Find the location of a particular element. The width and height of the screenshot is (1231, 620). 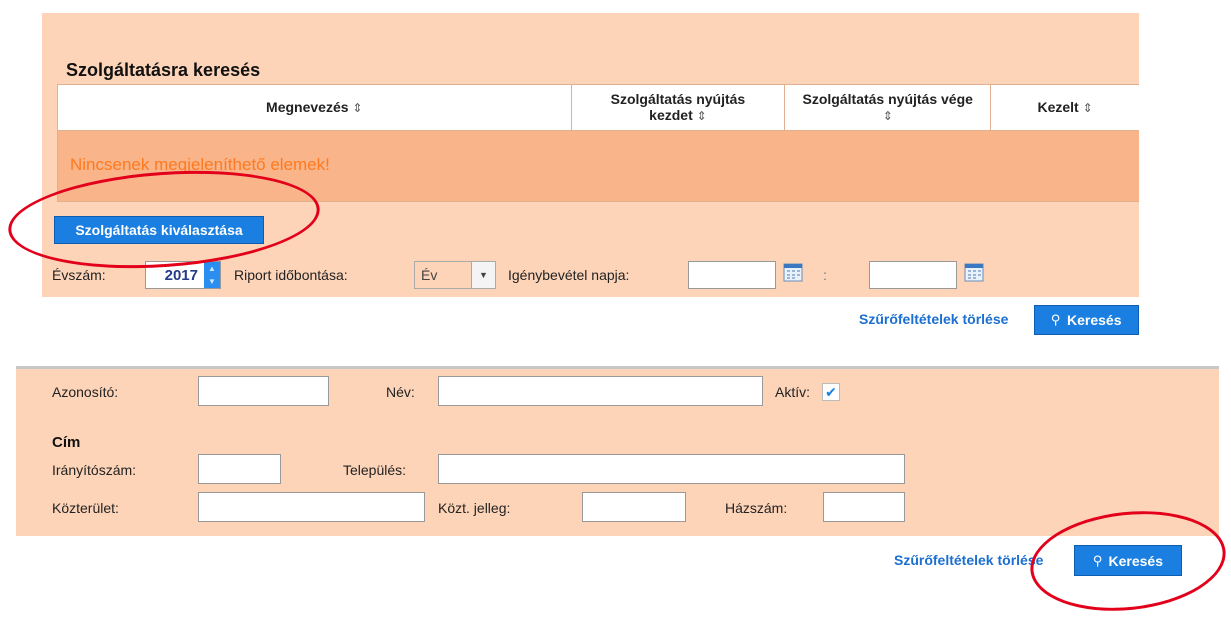

city-input is located at coordinates (671, 469).